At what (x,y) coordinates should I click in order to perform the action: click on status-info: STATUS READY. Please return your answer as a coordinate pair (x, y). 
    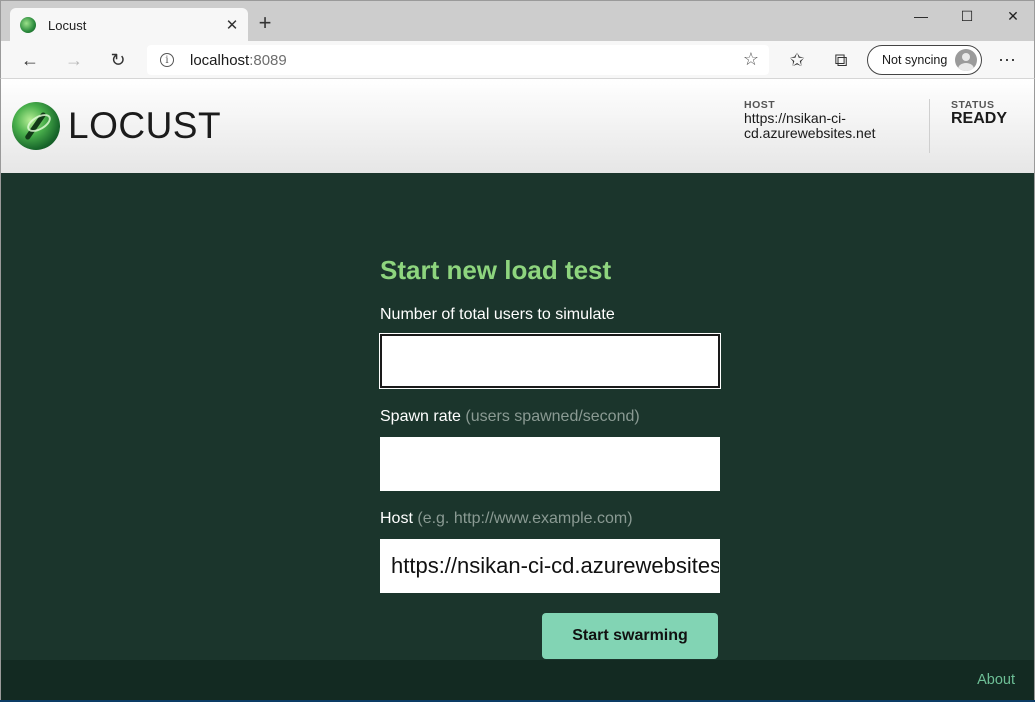
    Looking at the image, I should click on (991, 113).